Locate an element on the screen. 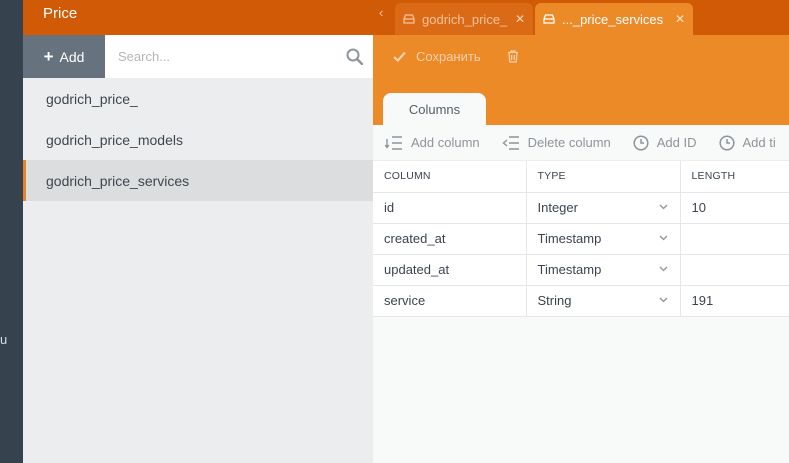 The width and height of the screenshot is (789, 463). delete-column-icon is located at coordinates (510, 142).